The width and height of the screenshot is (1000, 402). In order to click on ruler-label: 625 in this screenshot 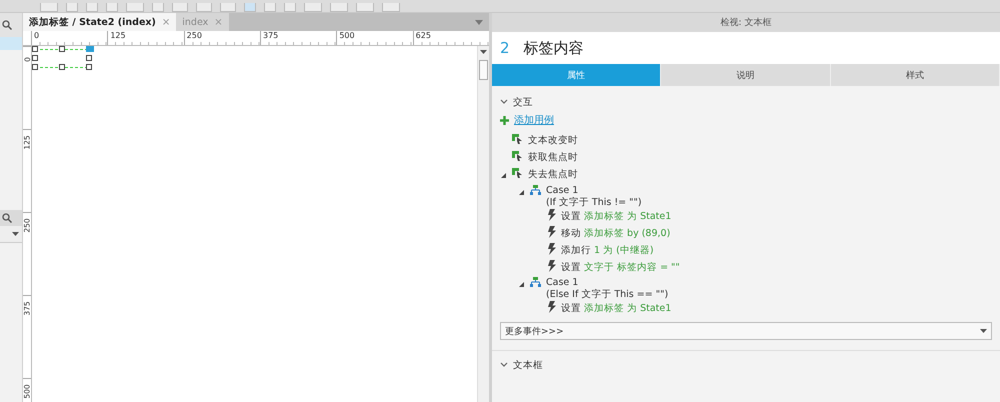, I will do `click(450, 38)`.